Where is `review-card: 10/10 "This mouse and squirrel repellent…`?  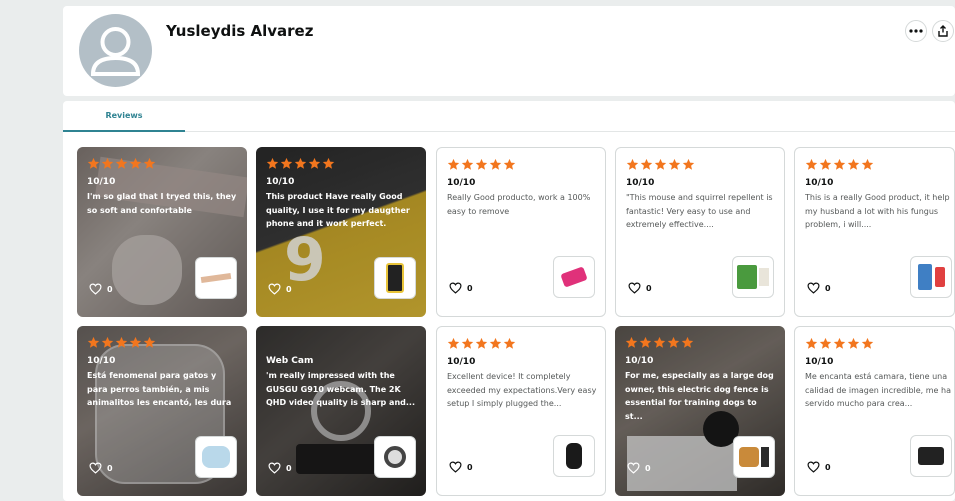
review-card: 10/10 "This mouse and squirrel repellent… is located at coordinates (700, 232).